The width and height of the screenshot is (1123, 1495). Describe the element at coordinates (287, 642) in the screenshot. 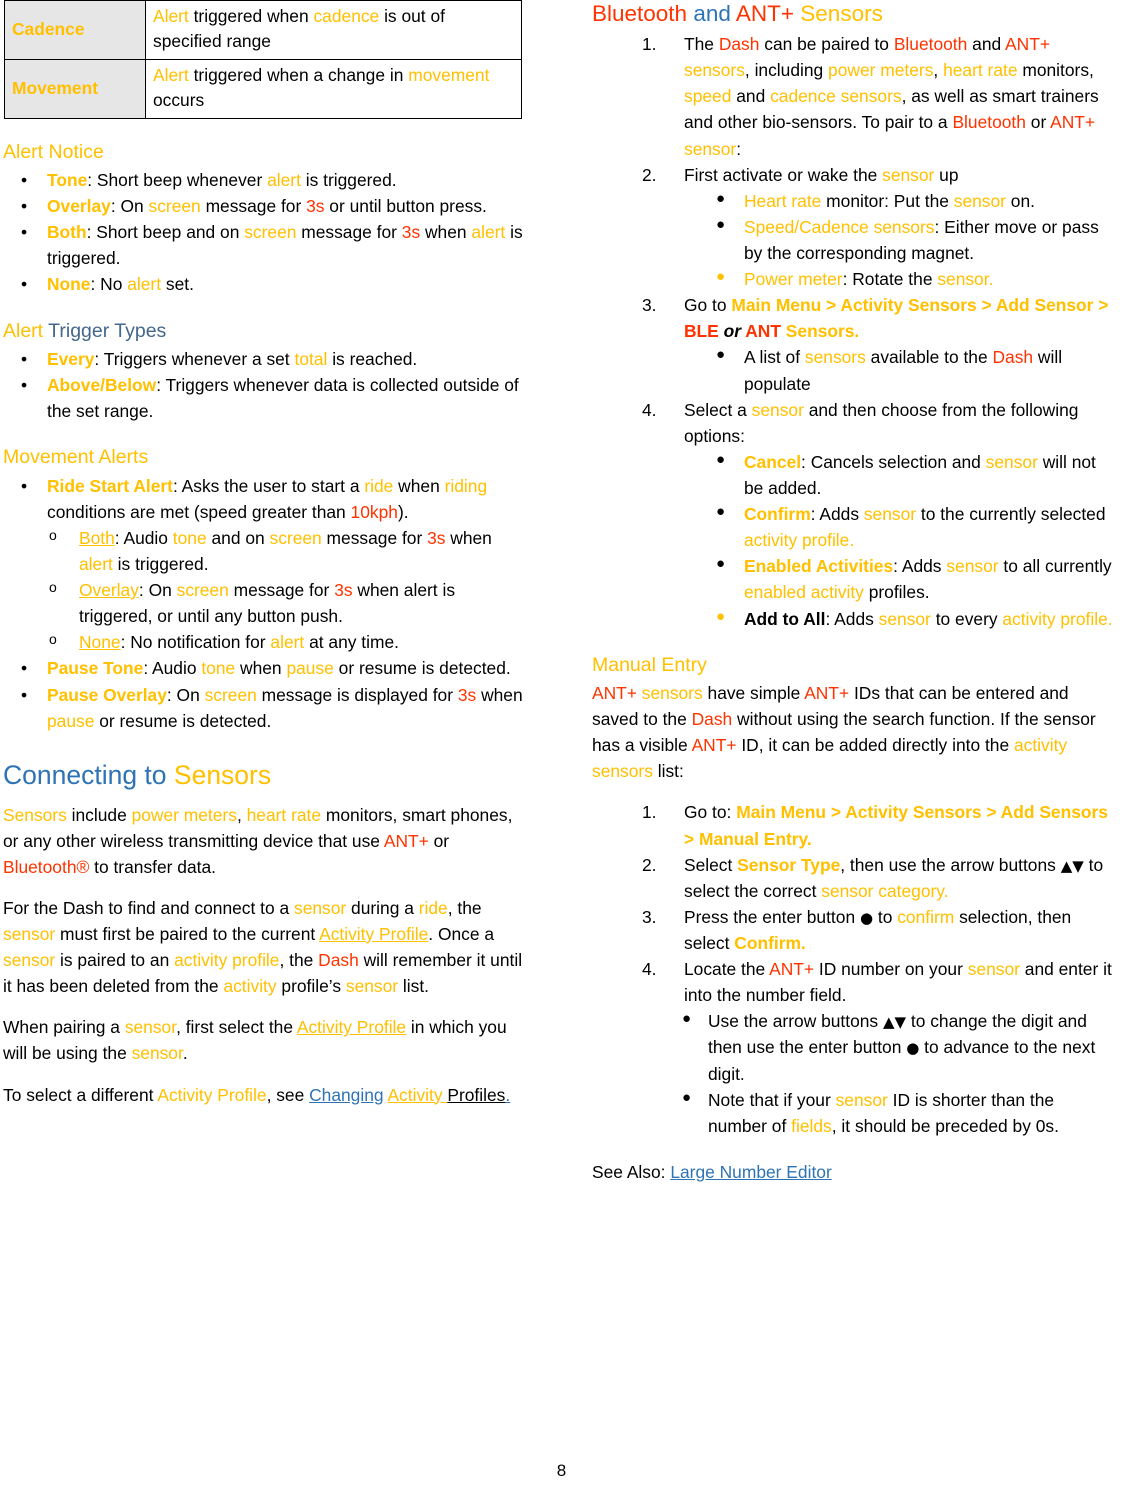

I see `text-run: alert` at that location.